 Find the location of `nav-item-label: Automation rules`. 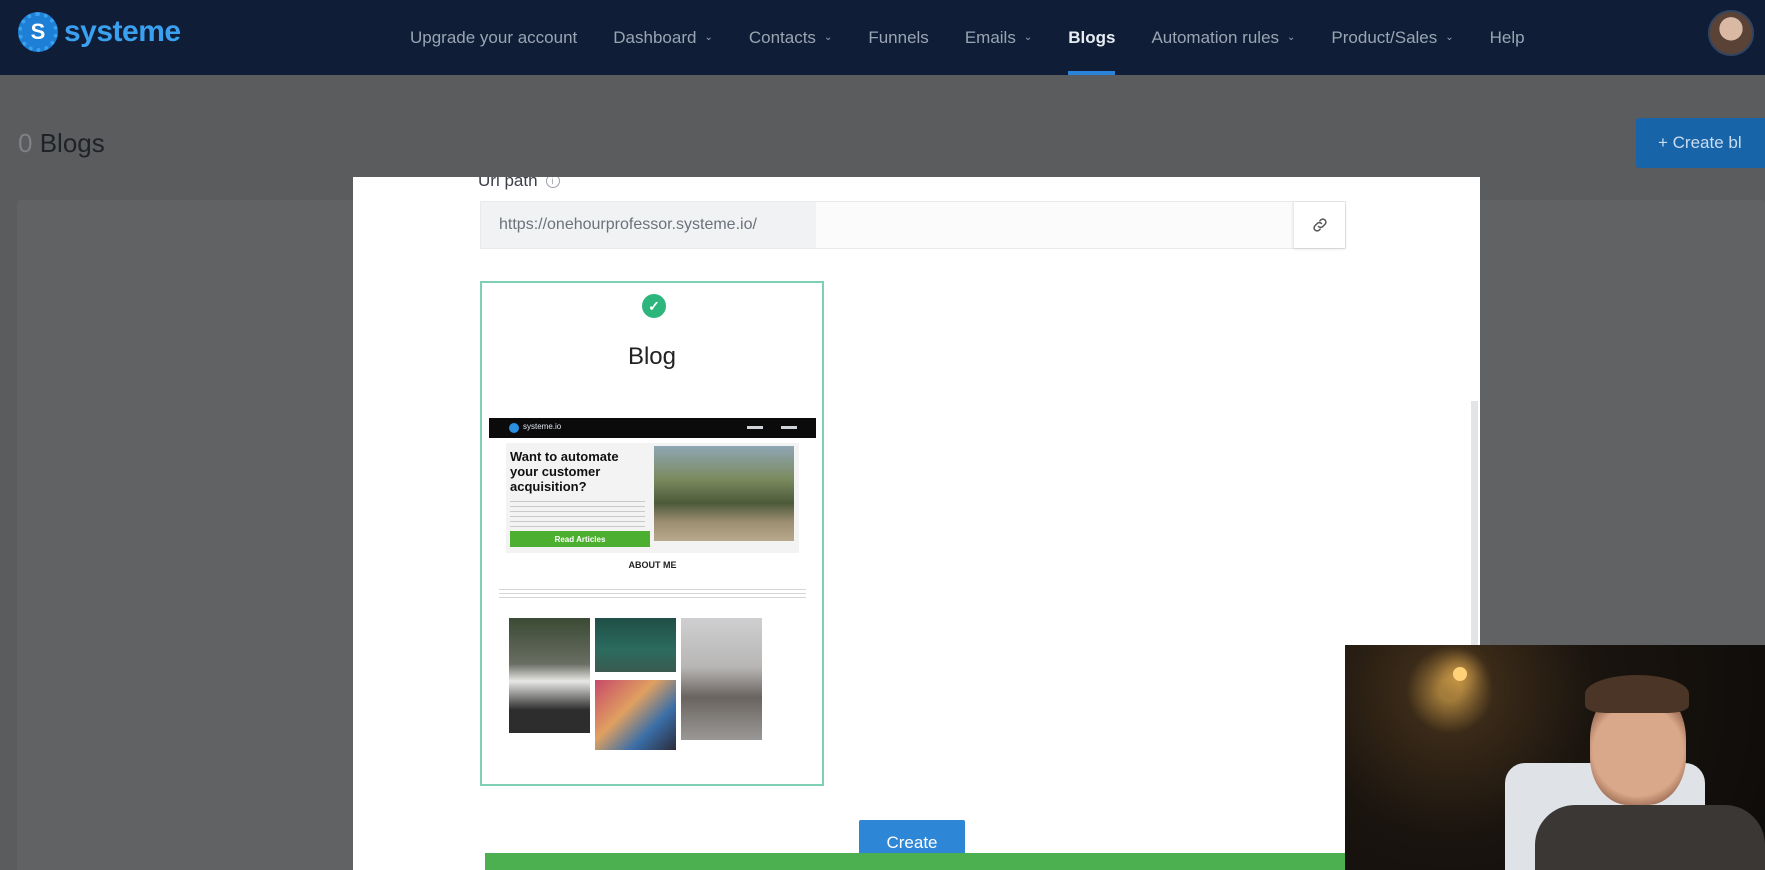

nav-item-label: Automation rules is located at coordinates (1215, 37).